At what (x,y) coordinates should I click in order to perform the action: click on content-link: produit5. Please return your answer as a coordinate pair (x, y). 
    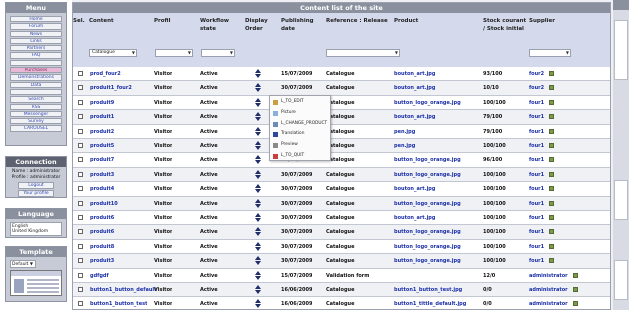
    Looking at the image, I should click on (102, 146).